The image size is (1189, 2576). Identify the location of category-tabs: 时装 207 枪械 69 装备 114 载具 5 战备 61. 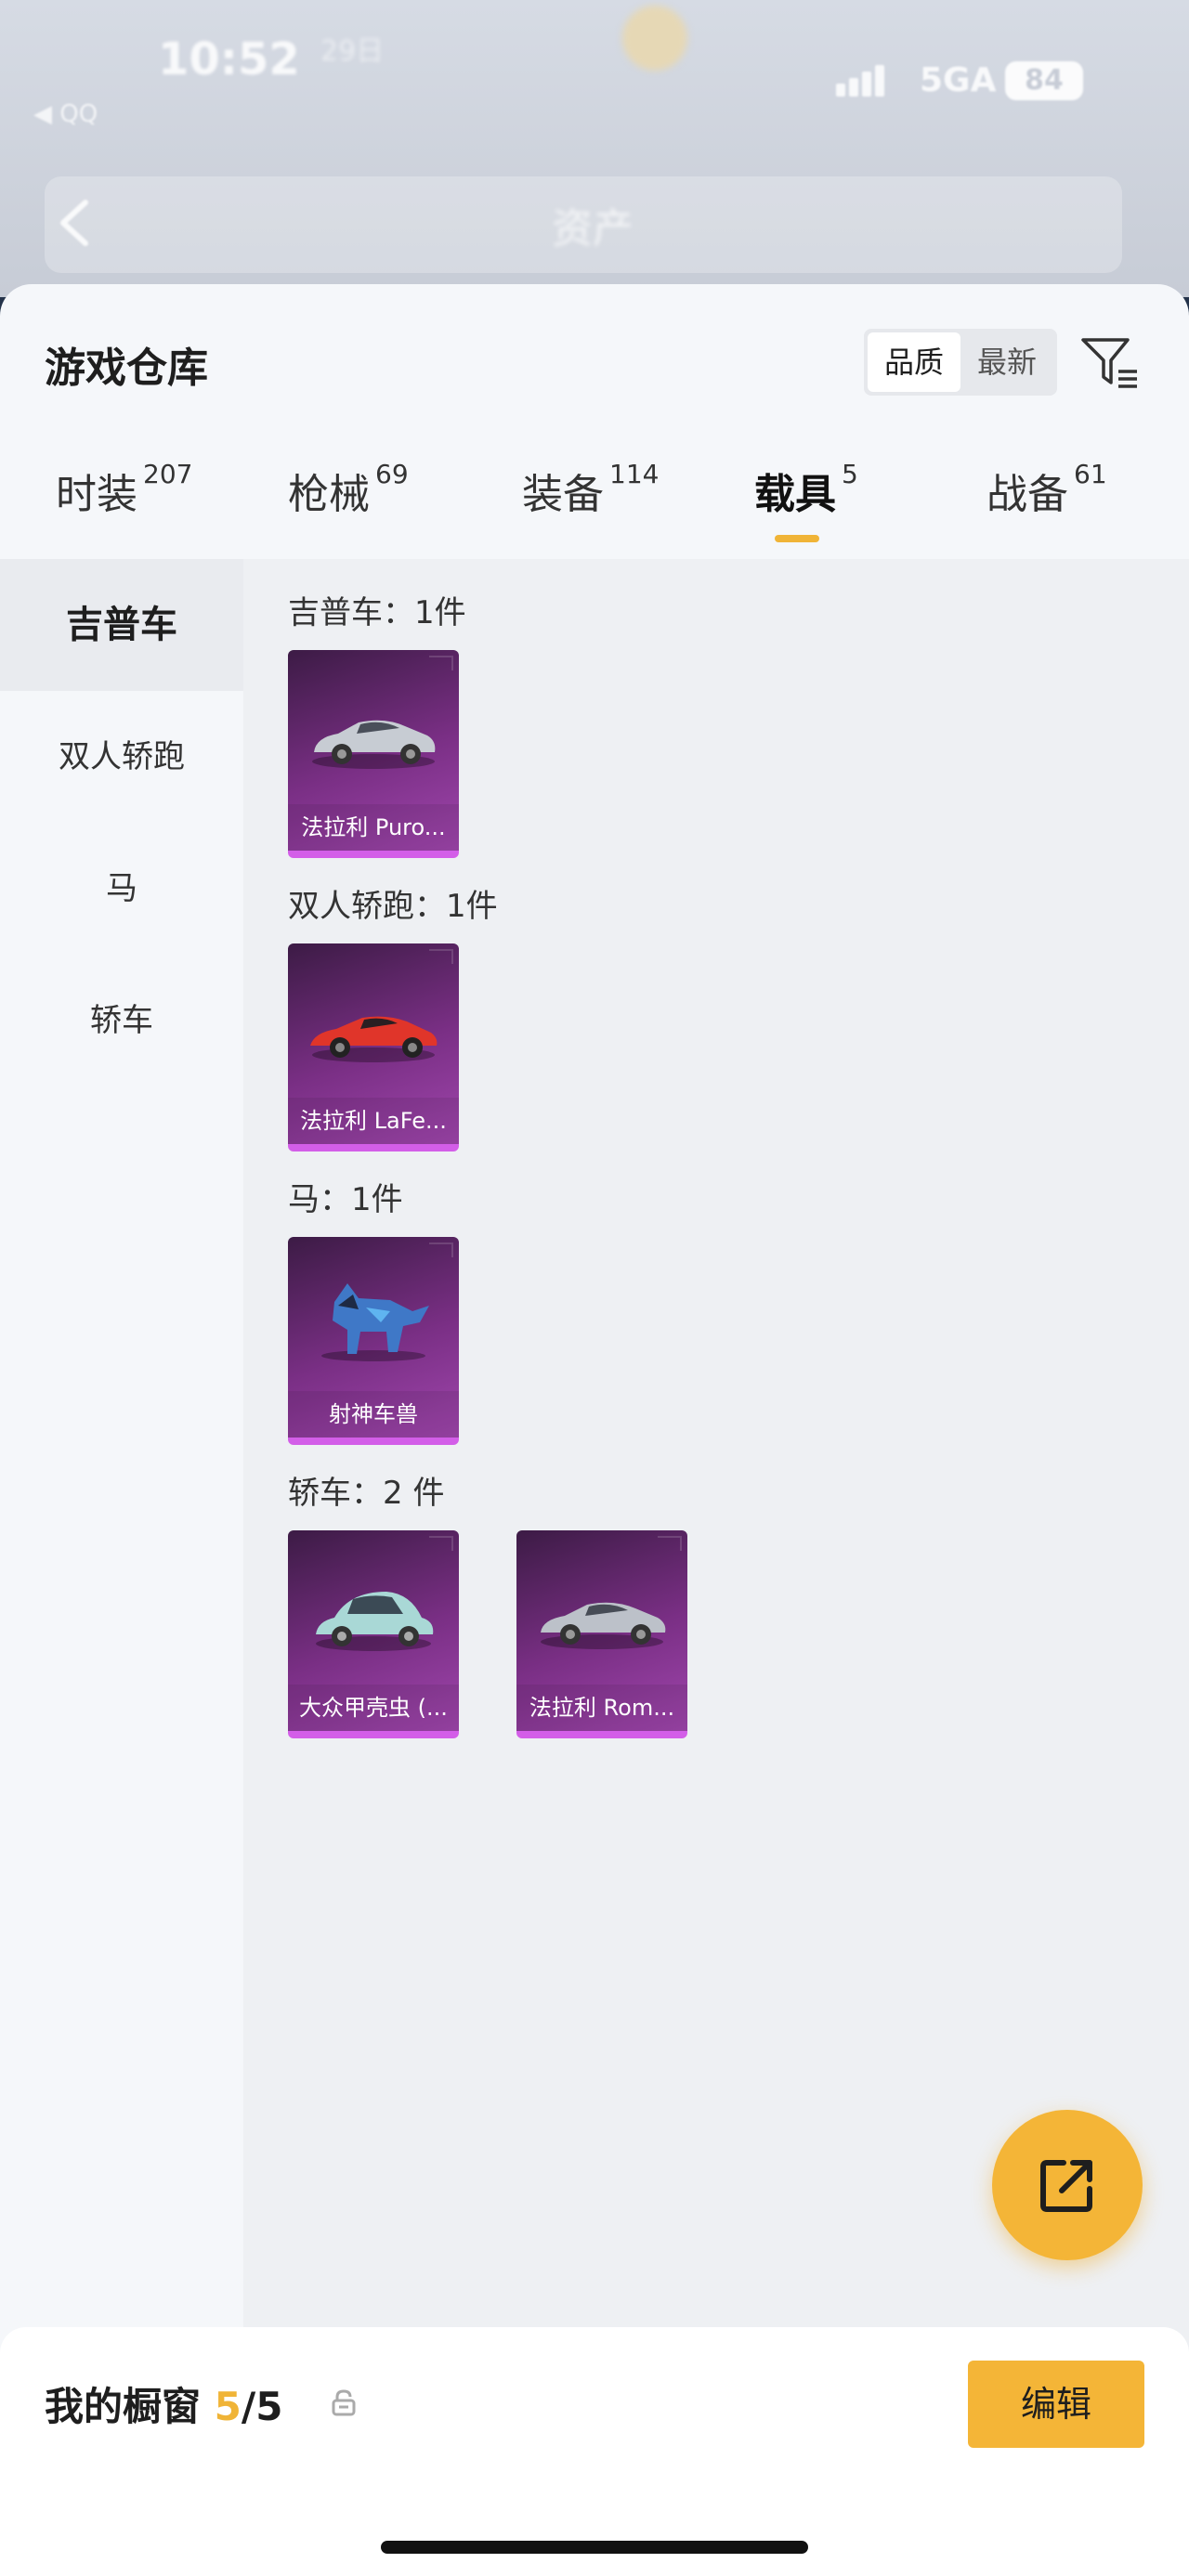
(594, 511).